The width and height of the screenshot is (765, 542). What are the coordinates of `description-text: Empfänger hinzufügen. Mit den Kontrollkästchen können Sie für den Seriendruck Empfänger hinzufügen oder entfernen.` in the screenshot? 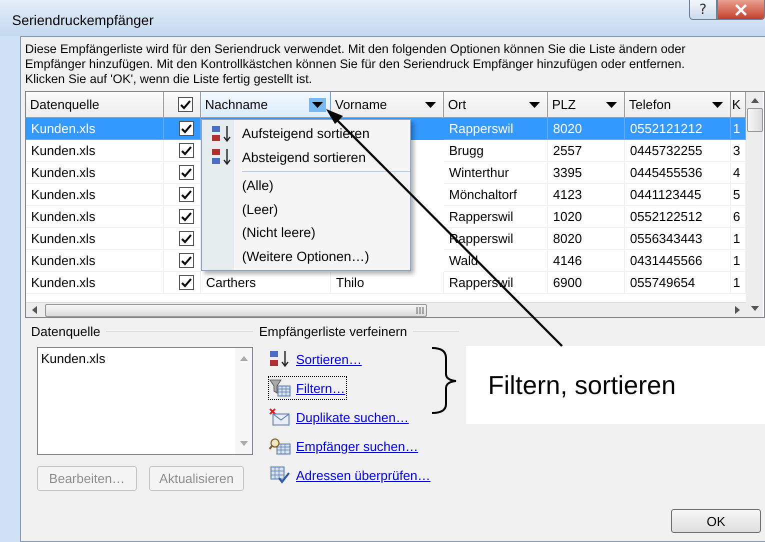 It's located at (355, 64).